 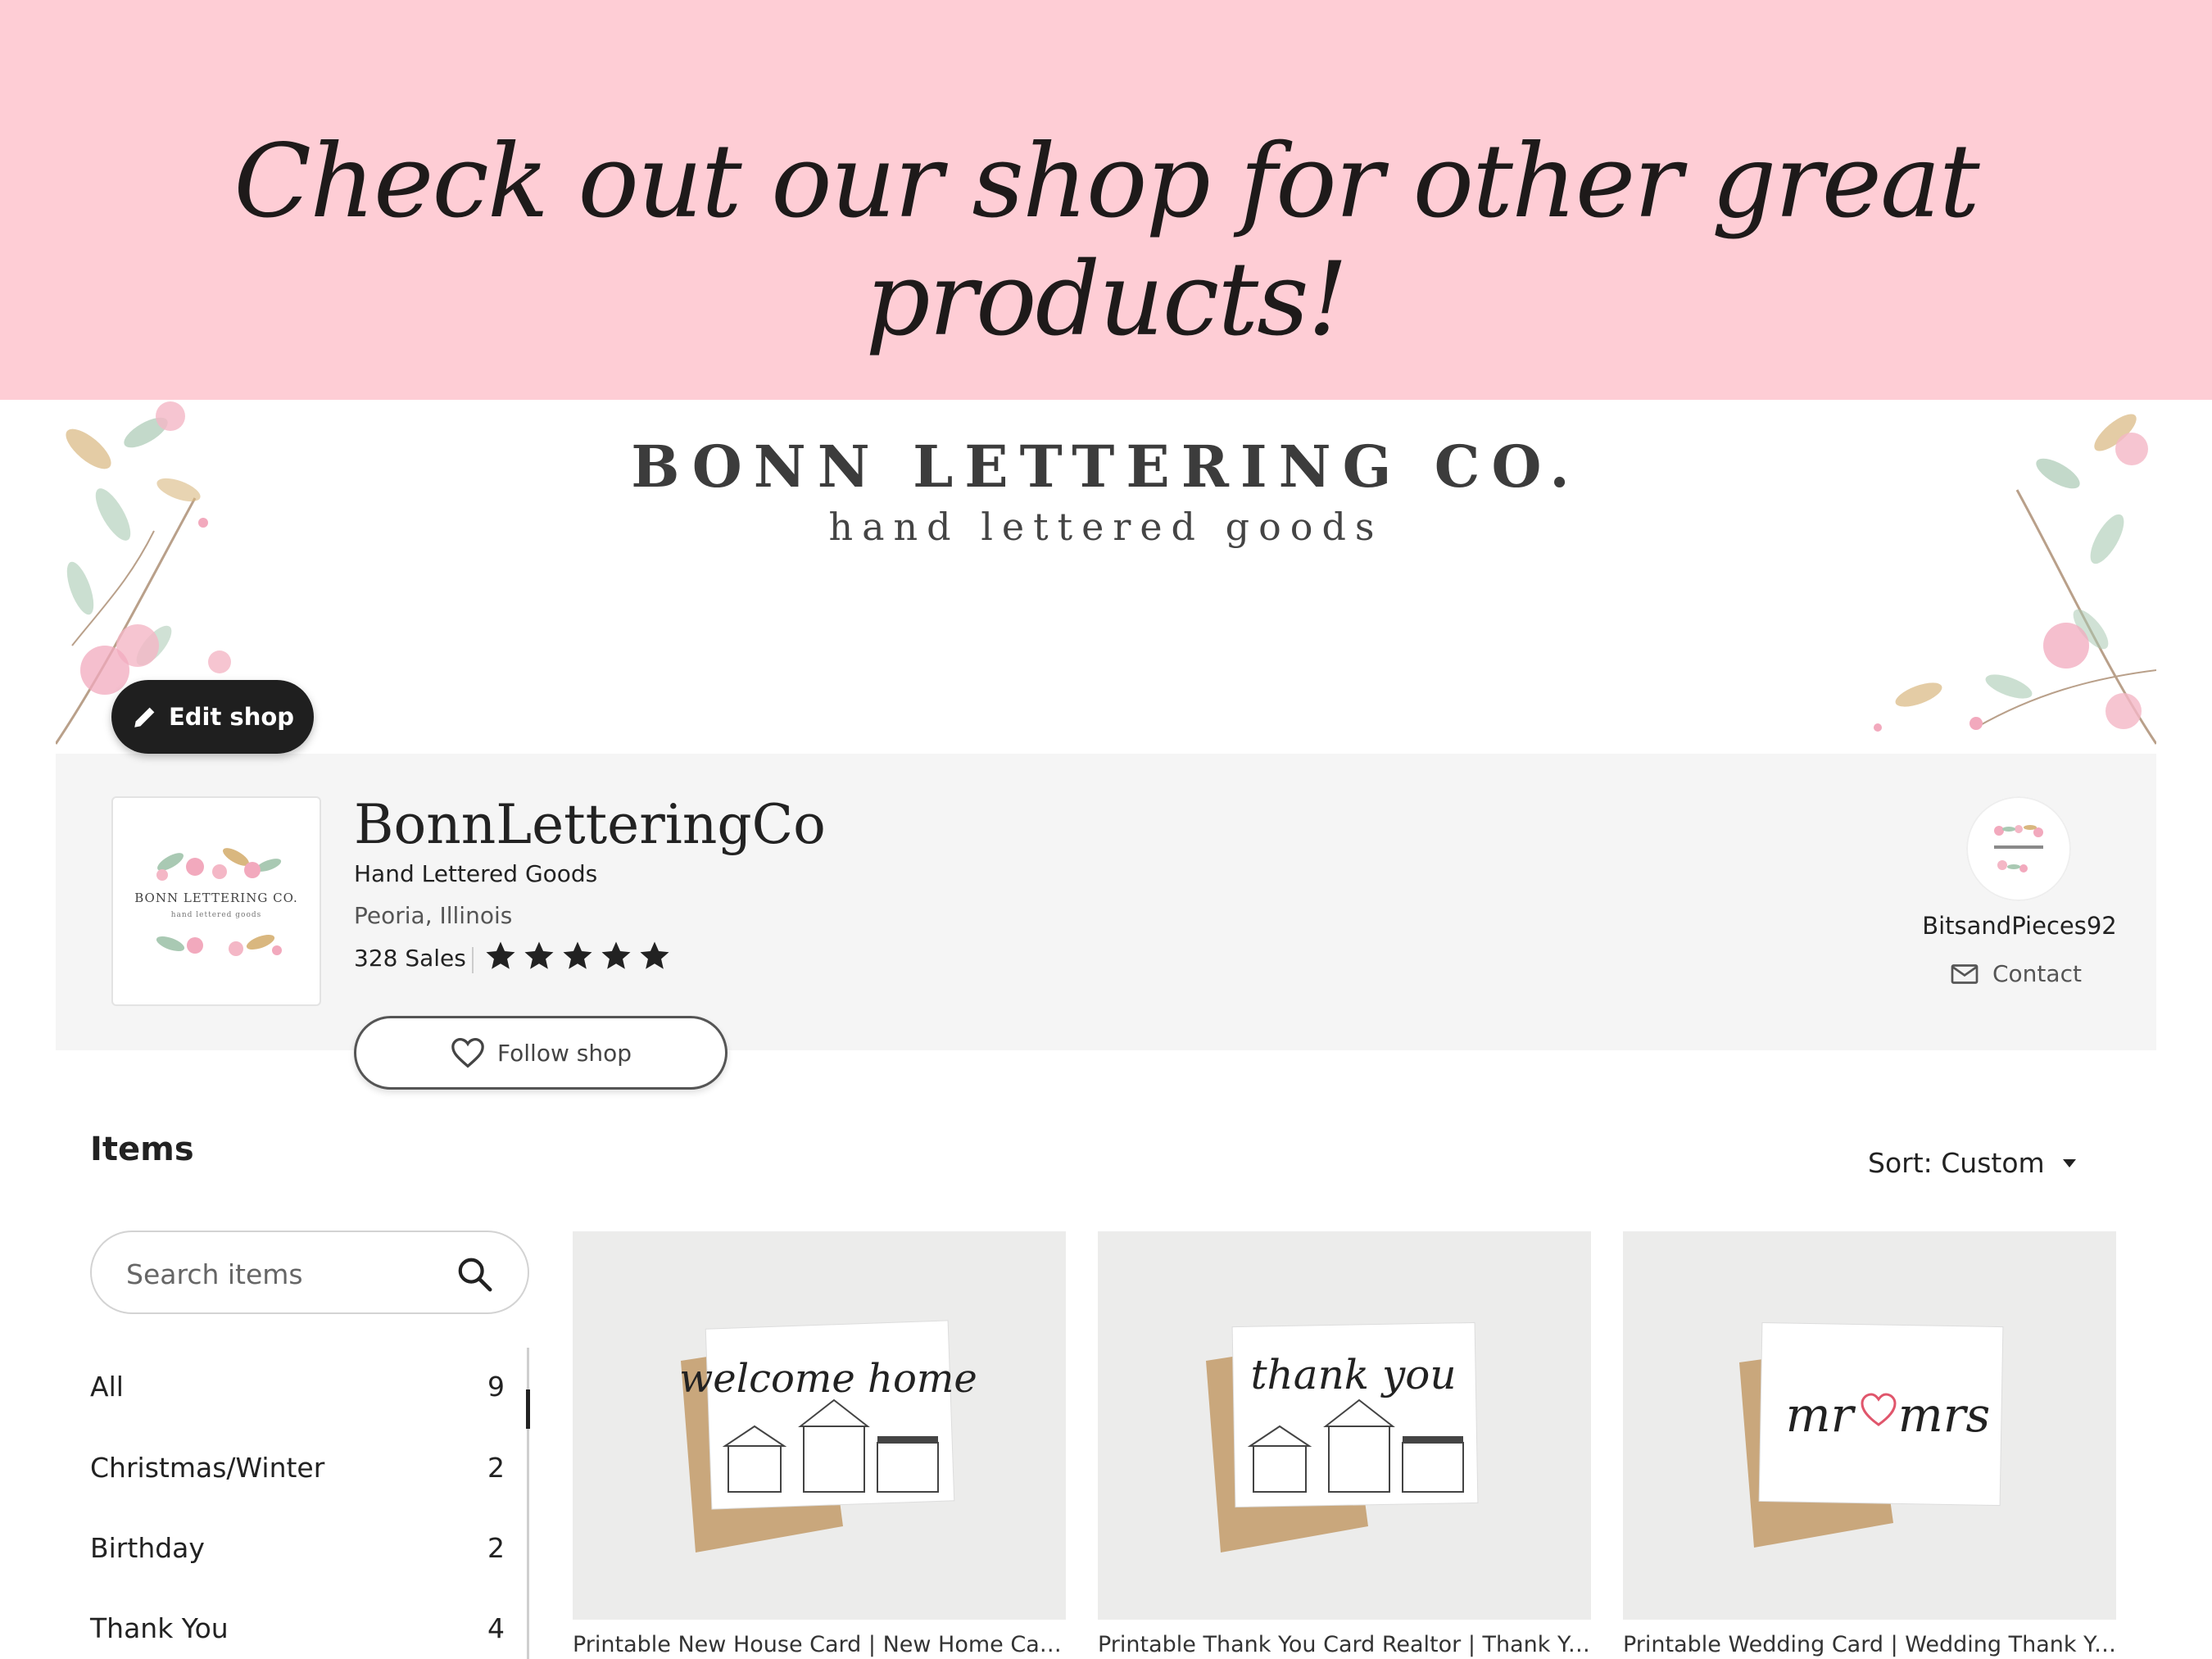 I want to click on category-count: 9, so click(x=496, y=1386).